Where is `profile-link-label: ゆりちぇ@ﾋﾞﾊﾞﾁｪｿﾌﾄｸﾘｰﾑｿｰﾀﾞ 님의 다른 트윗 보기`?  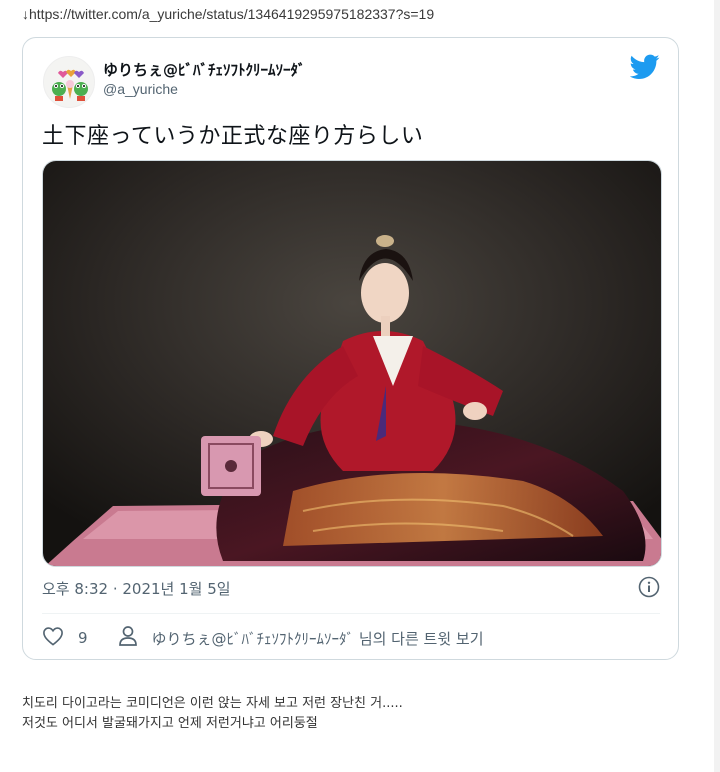
profile-link-label: ゆりちぇ@ﾋﾞﾊﾞﾁｪｿﾌﾄｸﾘｰﾑｿｰﾀﾞ 님의 다른 트윗 보기 is located at coordinates (317, 638).